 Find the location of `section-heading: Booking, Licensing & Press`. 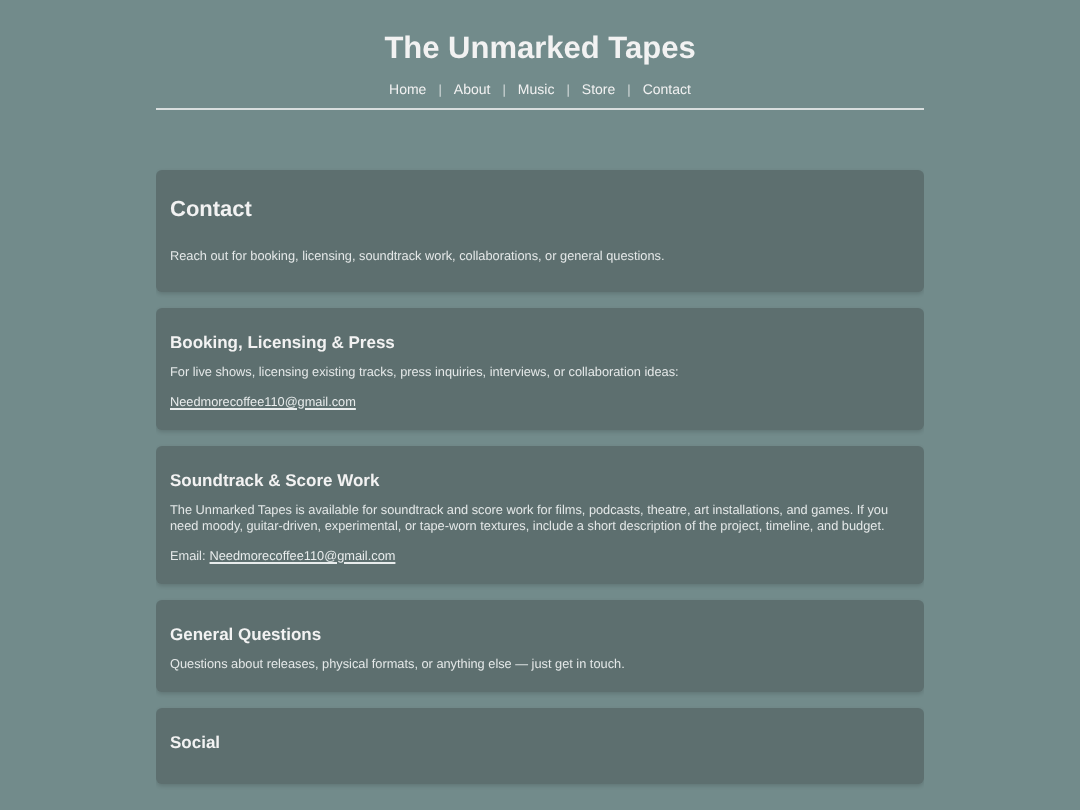

section-heading: Booking, Licensing & Press is located at coordinates (282, 342).